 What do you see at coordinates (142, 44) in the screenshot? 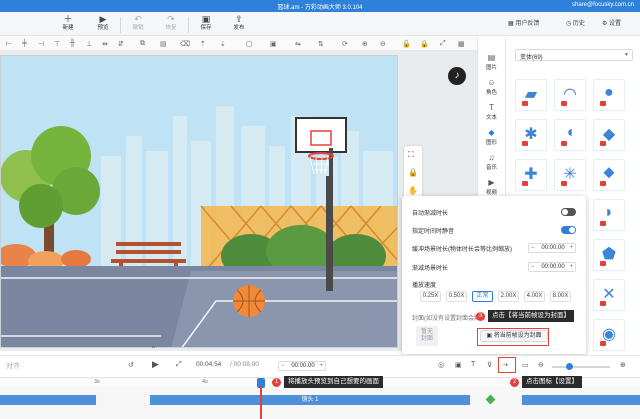
I see `copy-icon: ⧉` at bounding box center [142, 44].